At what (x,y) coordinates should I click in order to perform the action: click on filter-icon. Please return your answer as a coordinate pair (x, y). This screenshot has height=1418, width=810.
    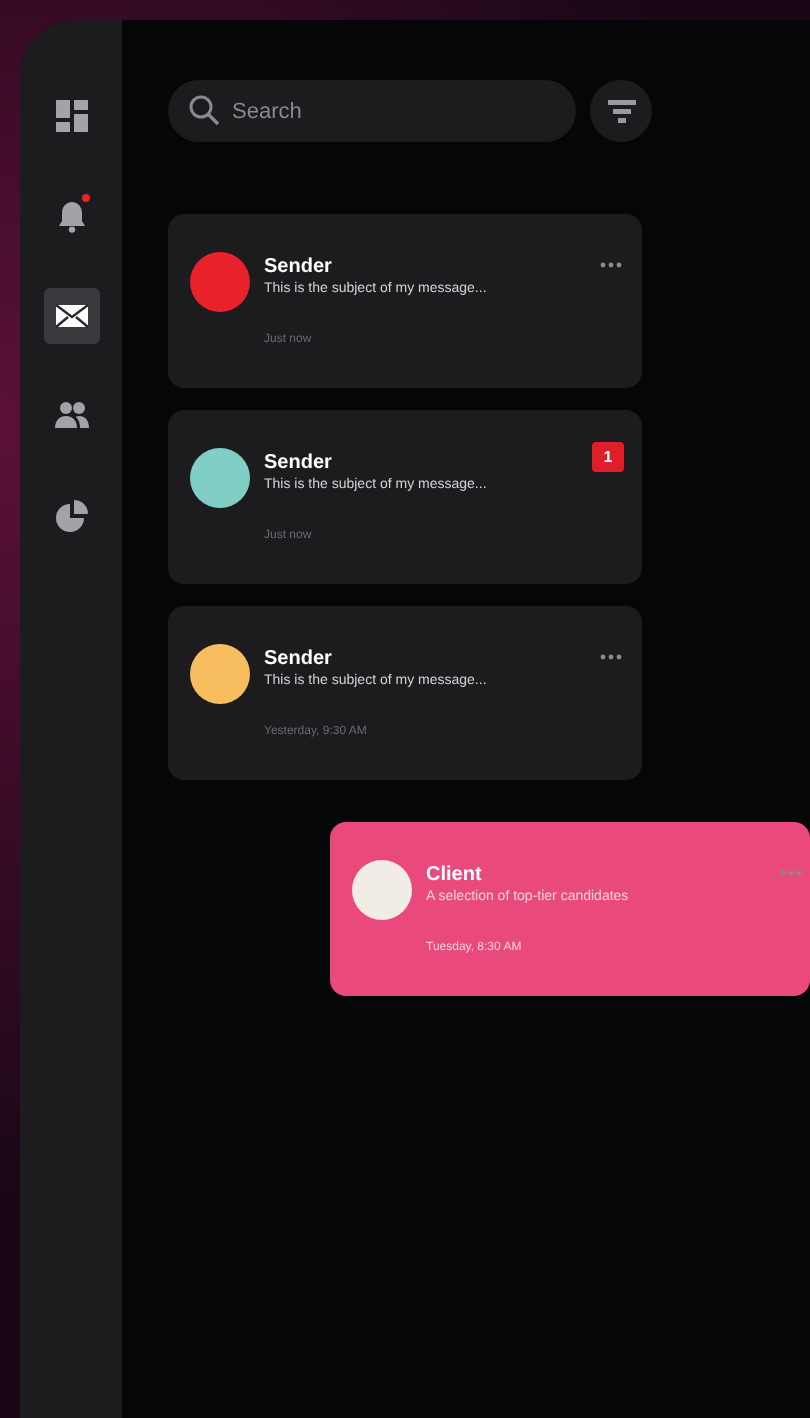
    Looking at the image, I should click on (621, 111).